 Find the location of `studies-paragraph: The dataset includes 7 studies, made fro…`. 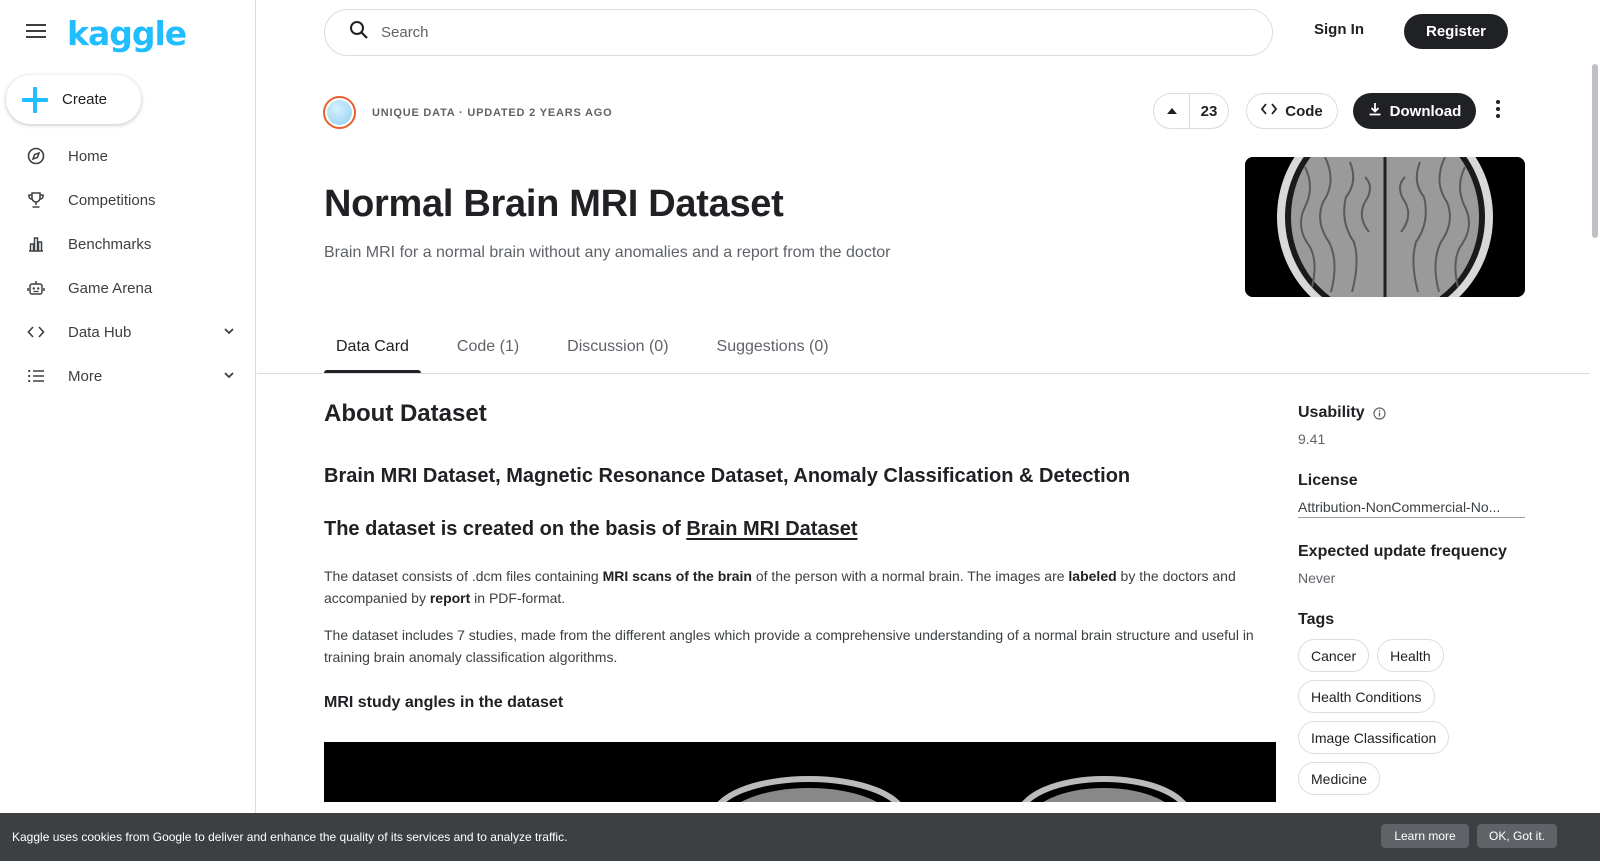

studies-paragraph: The dataset includes 7 studies, made fro… is located at coordinates (789, 646).